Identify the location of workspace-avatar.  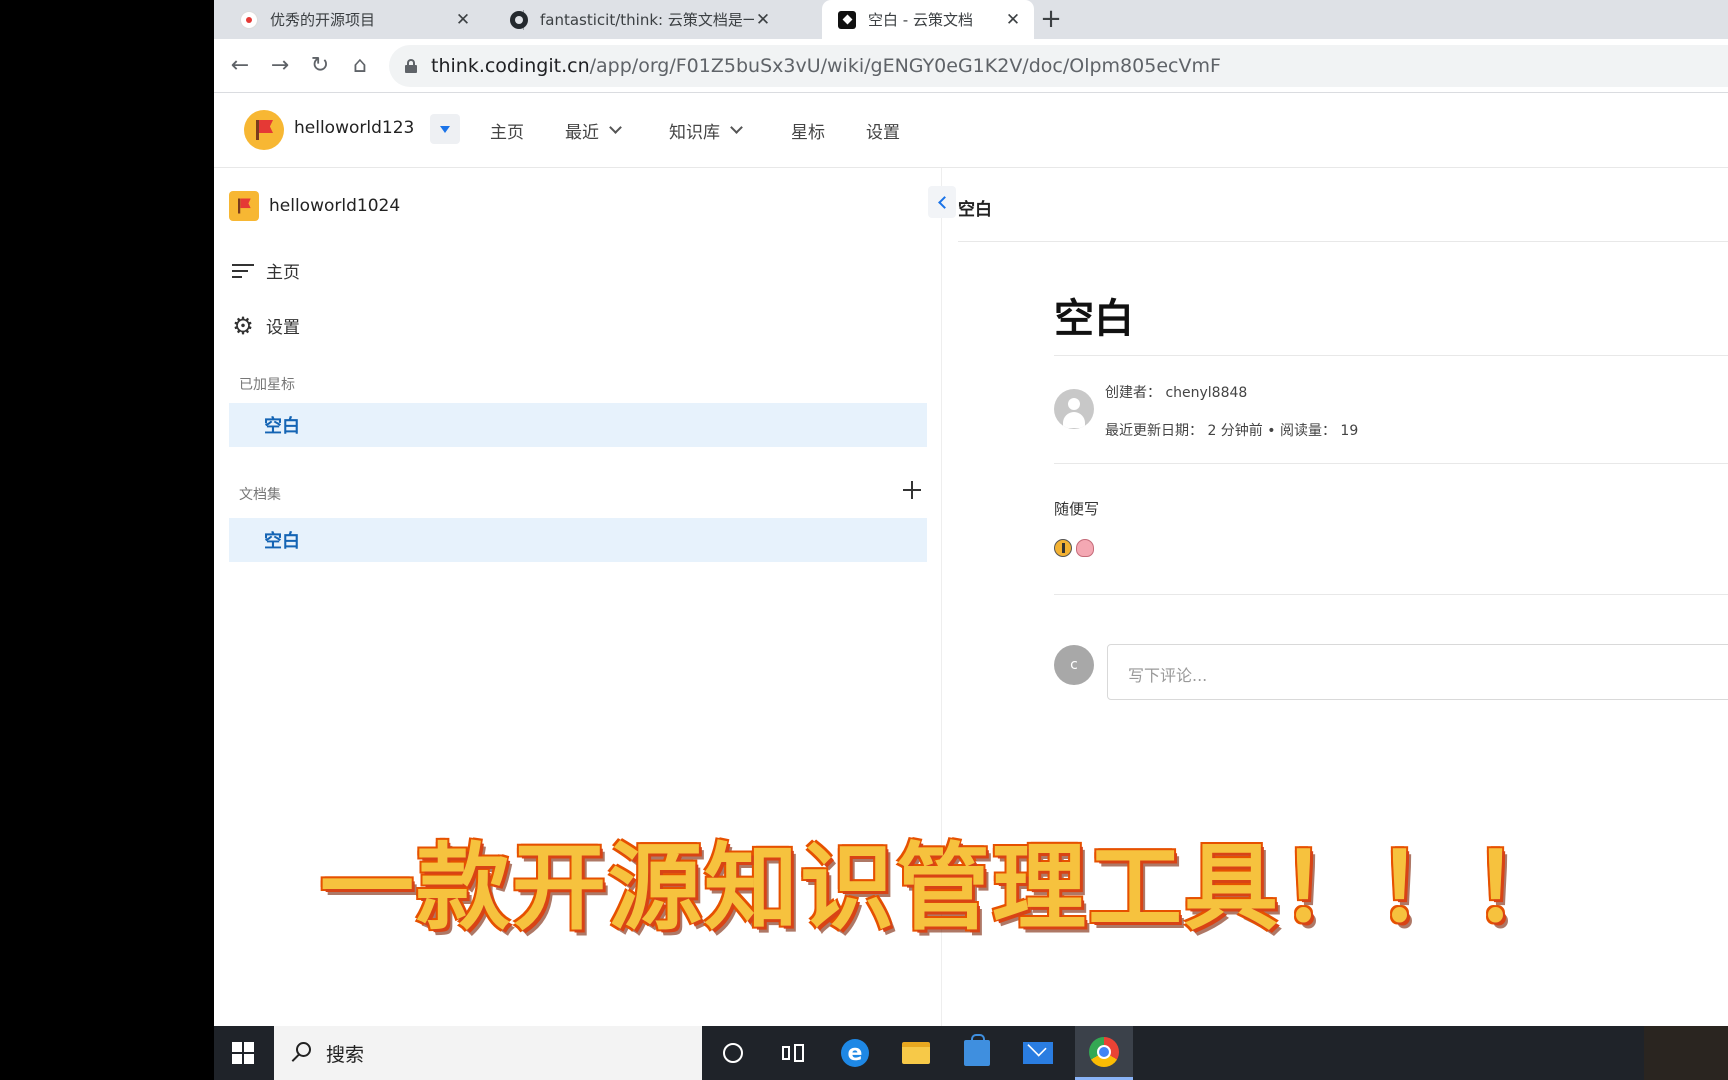
(244, 206).